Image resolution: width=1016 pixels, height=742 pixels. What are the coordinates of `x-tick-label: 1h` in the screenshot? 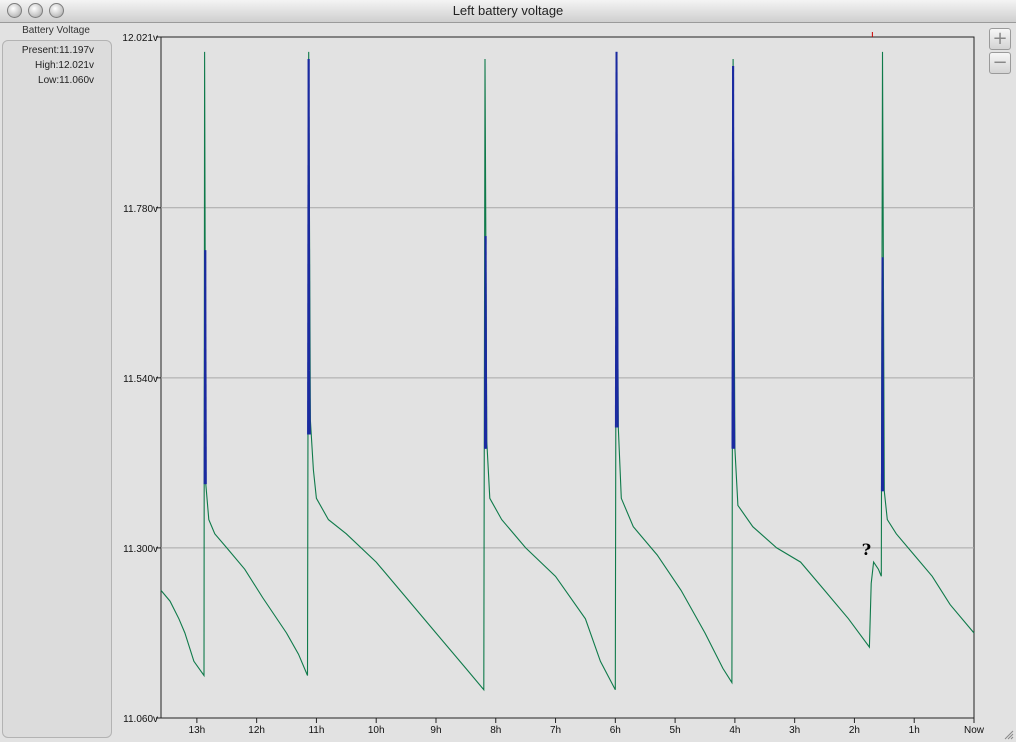 It's located at (914, 730).